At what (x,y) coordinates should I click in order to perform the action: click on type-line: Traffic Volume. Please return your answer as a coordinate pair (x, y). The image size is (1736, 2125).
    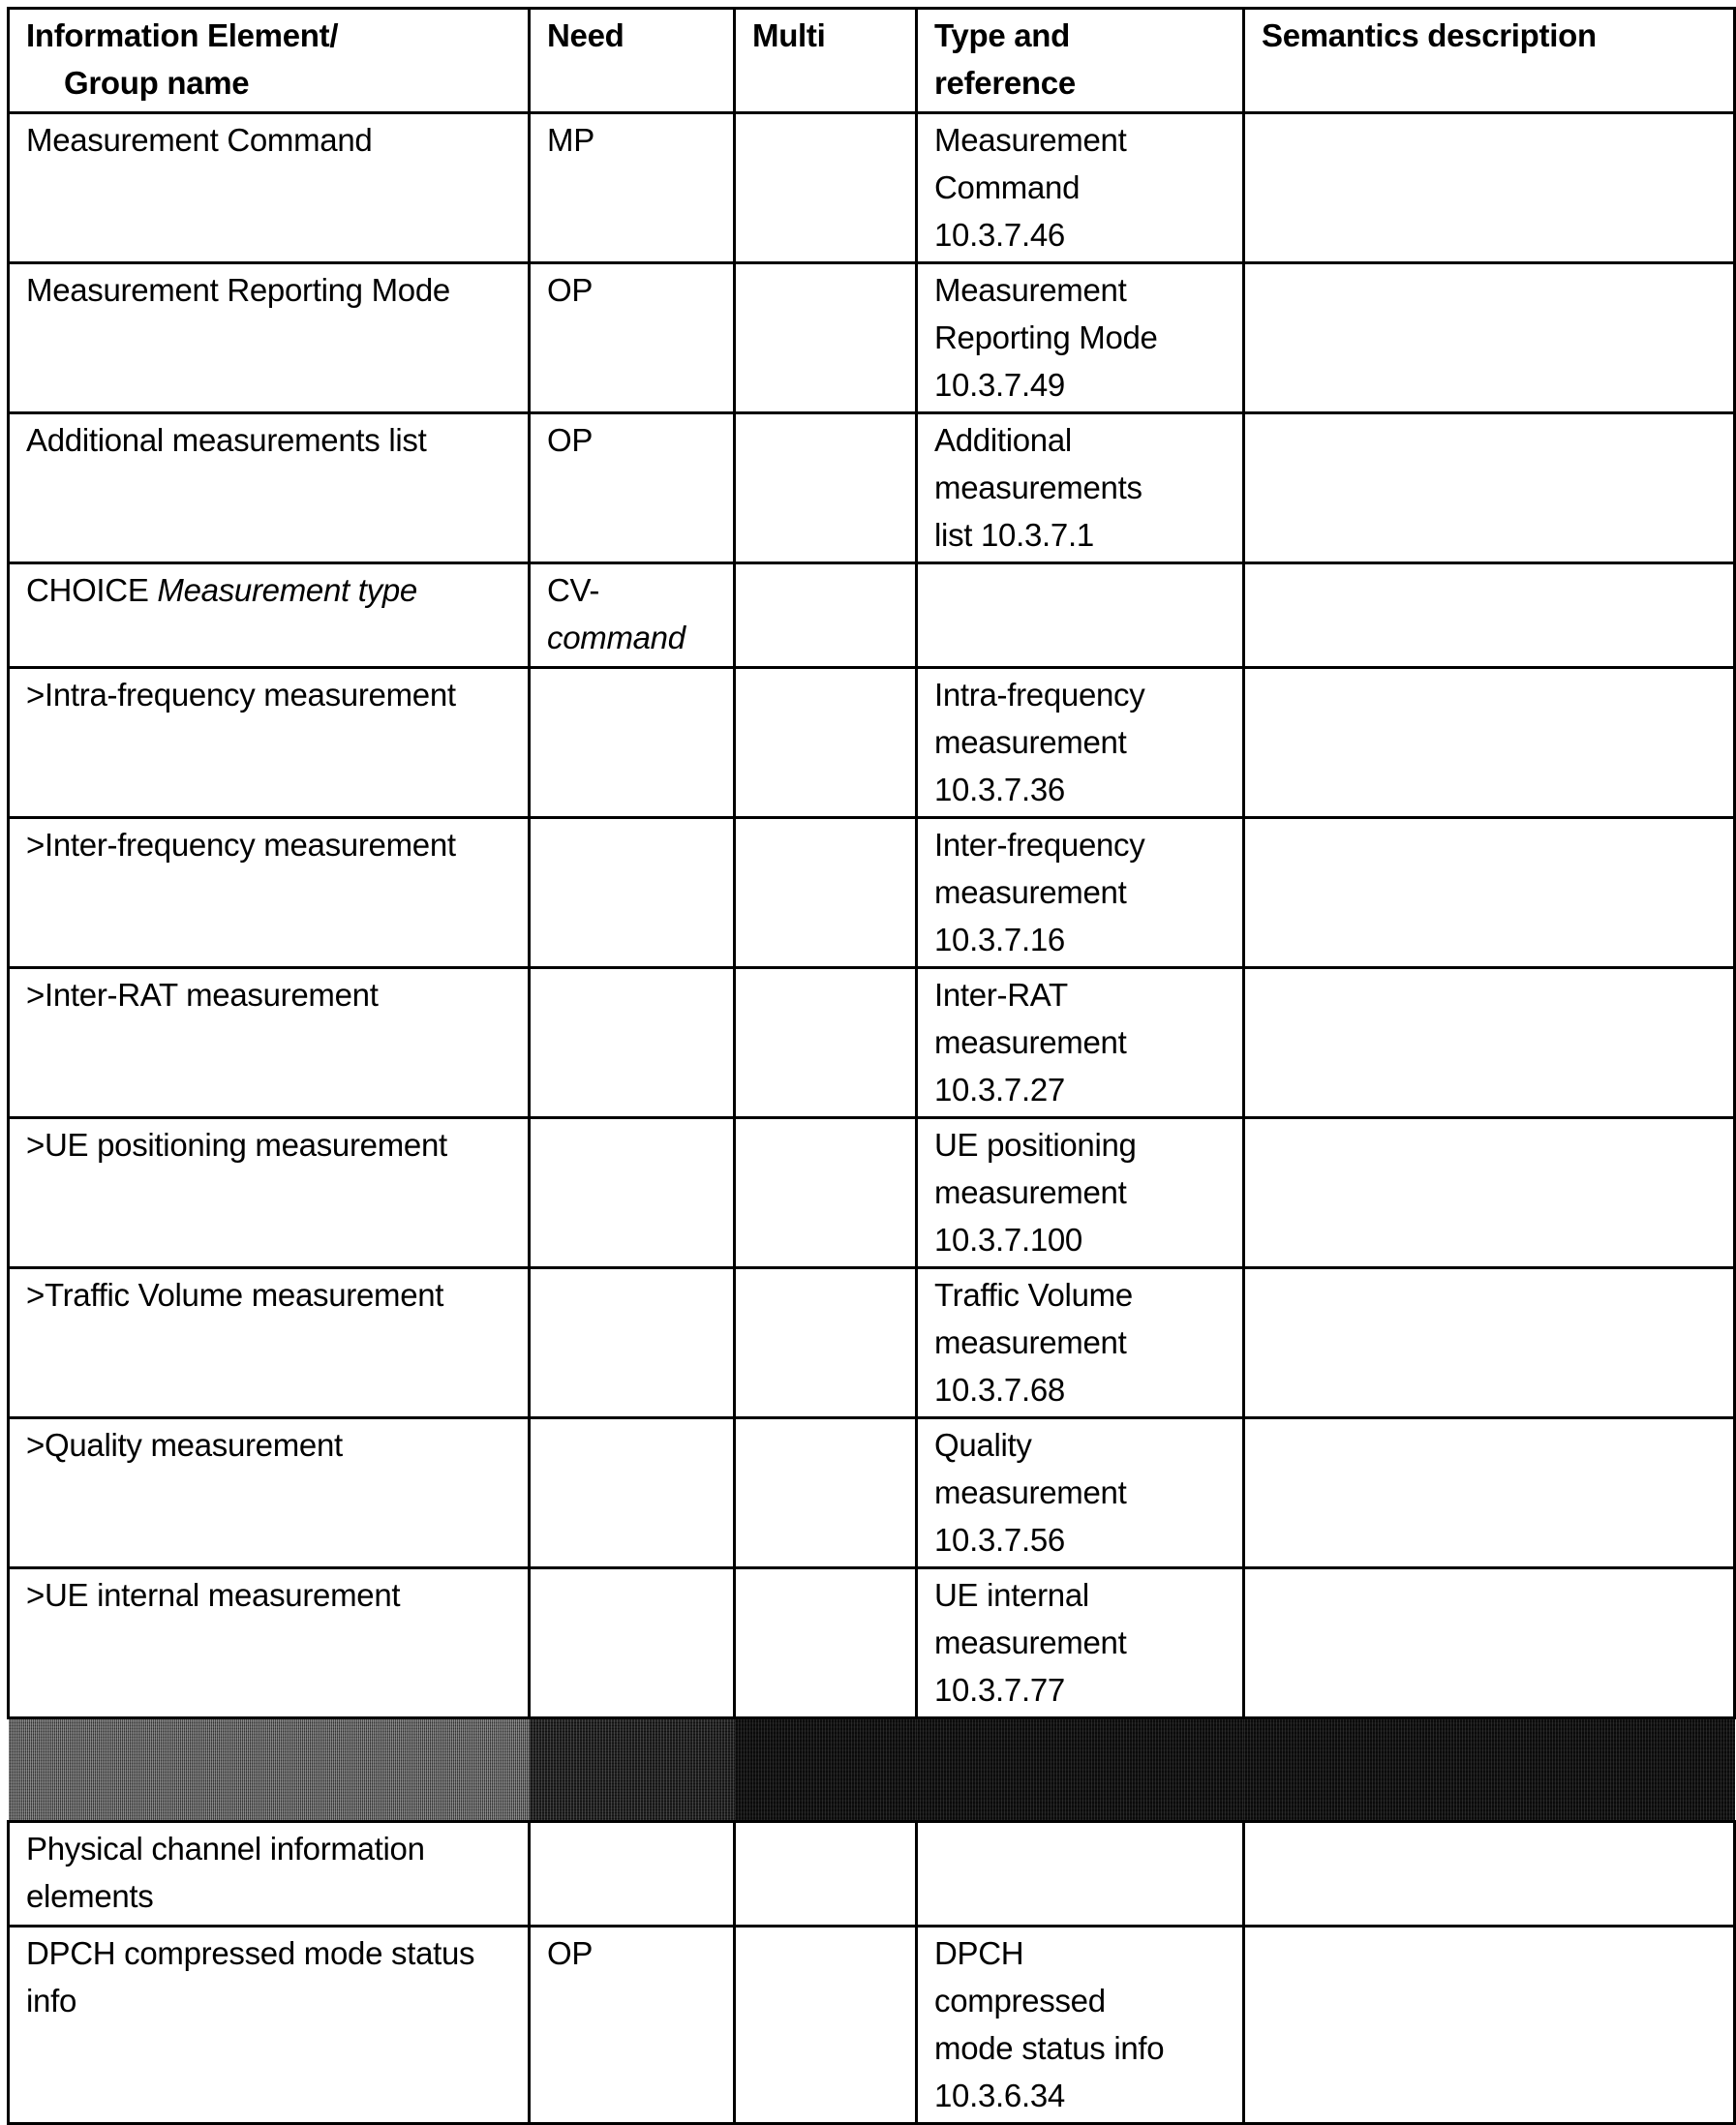
    Looking at the image, I should click on (1033, 1295).